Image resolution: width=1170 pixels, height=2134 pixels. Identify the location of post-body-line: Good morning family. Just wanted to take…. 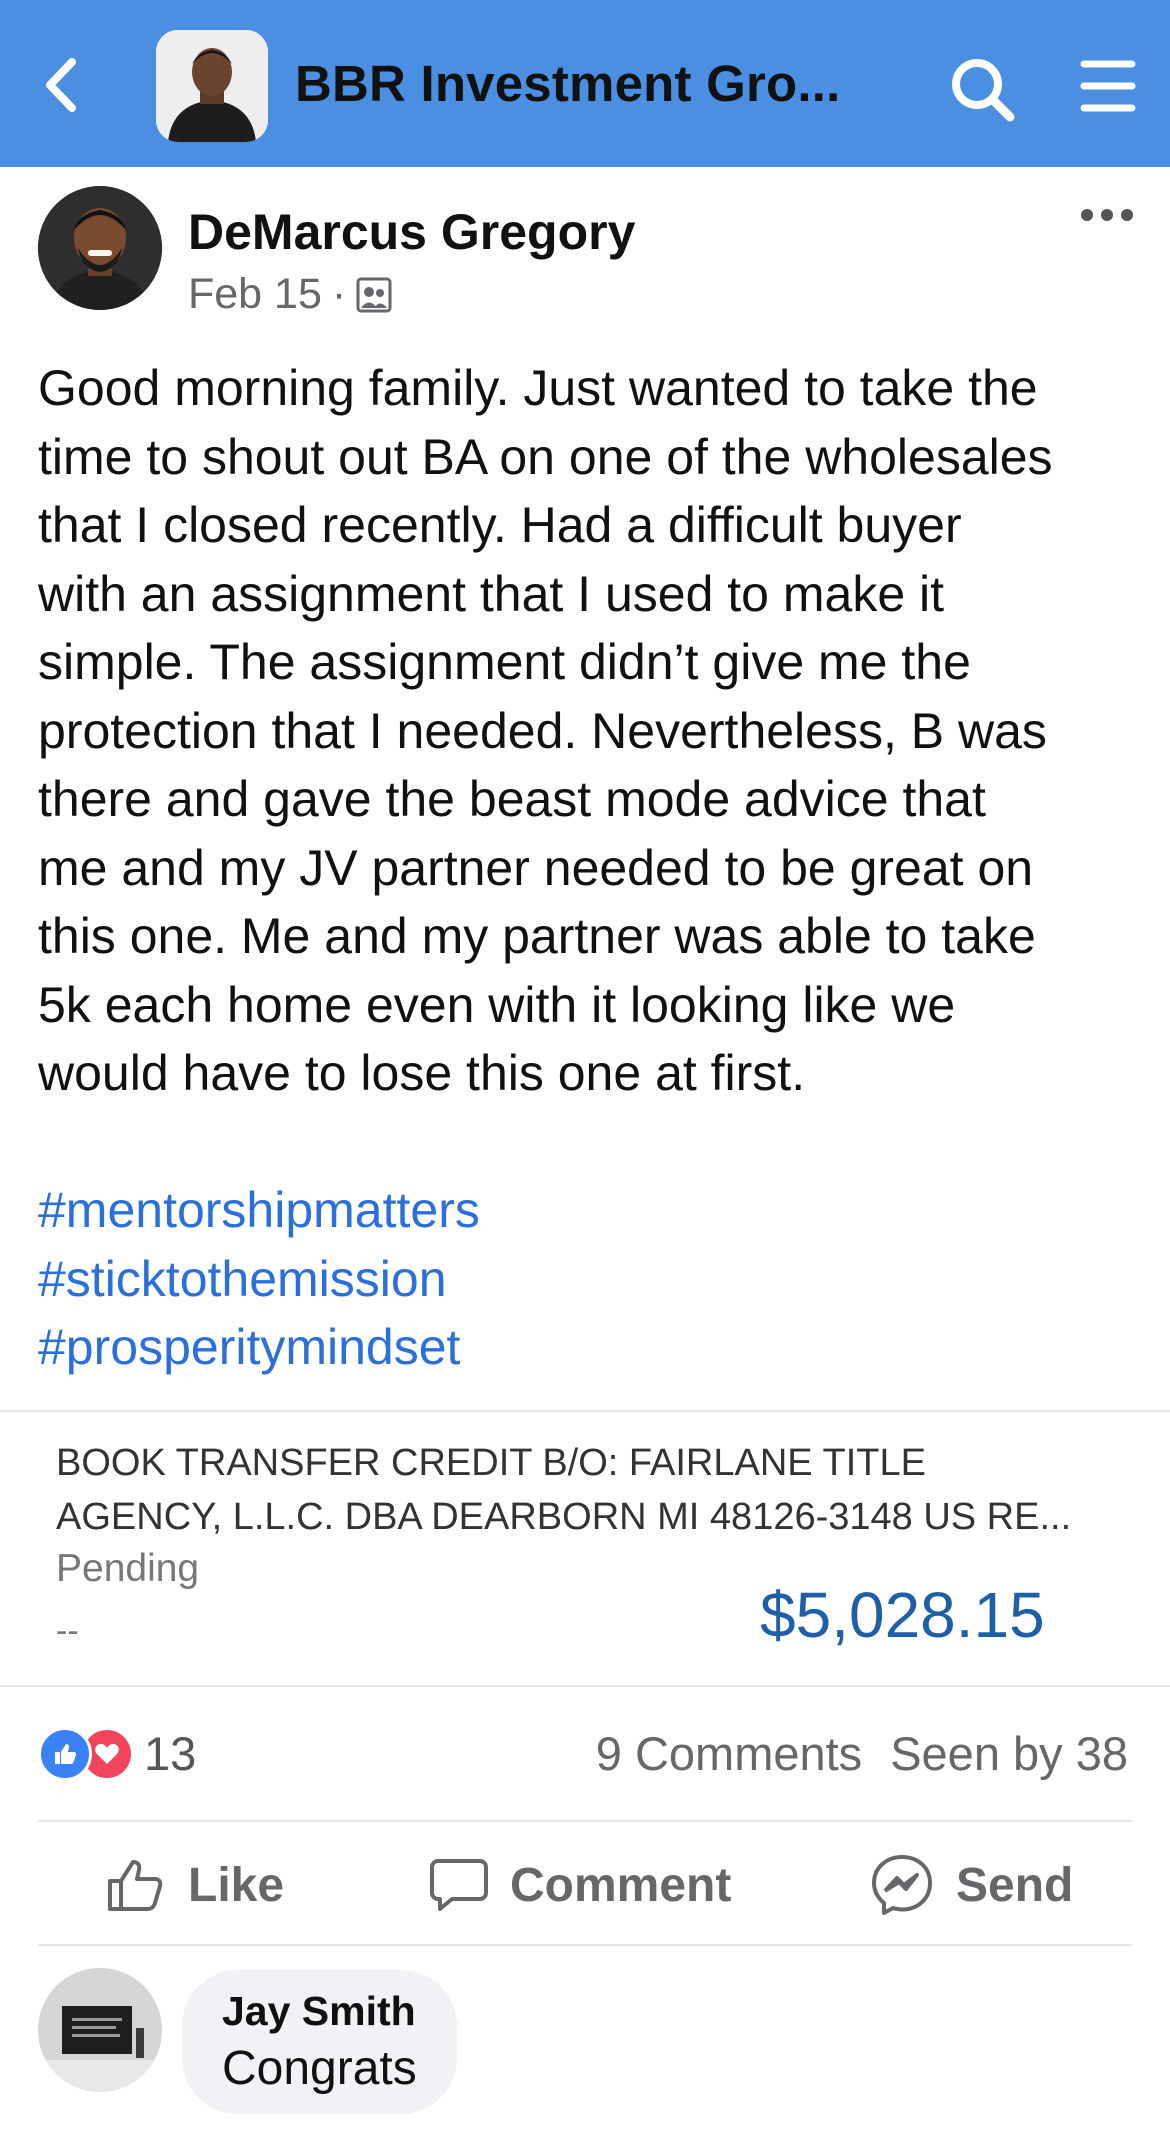
(538, 388).